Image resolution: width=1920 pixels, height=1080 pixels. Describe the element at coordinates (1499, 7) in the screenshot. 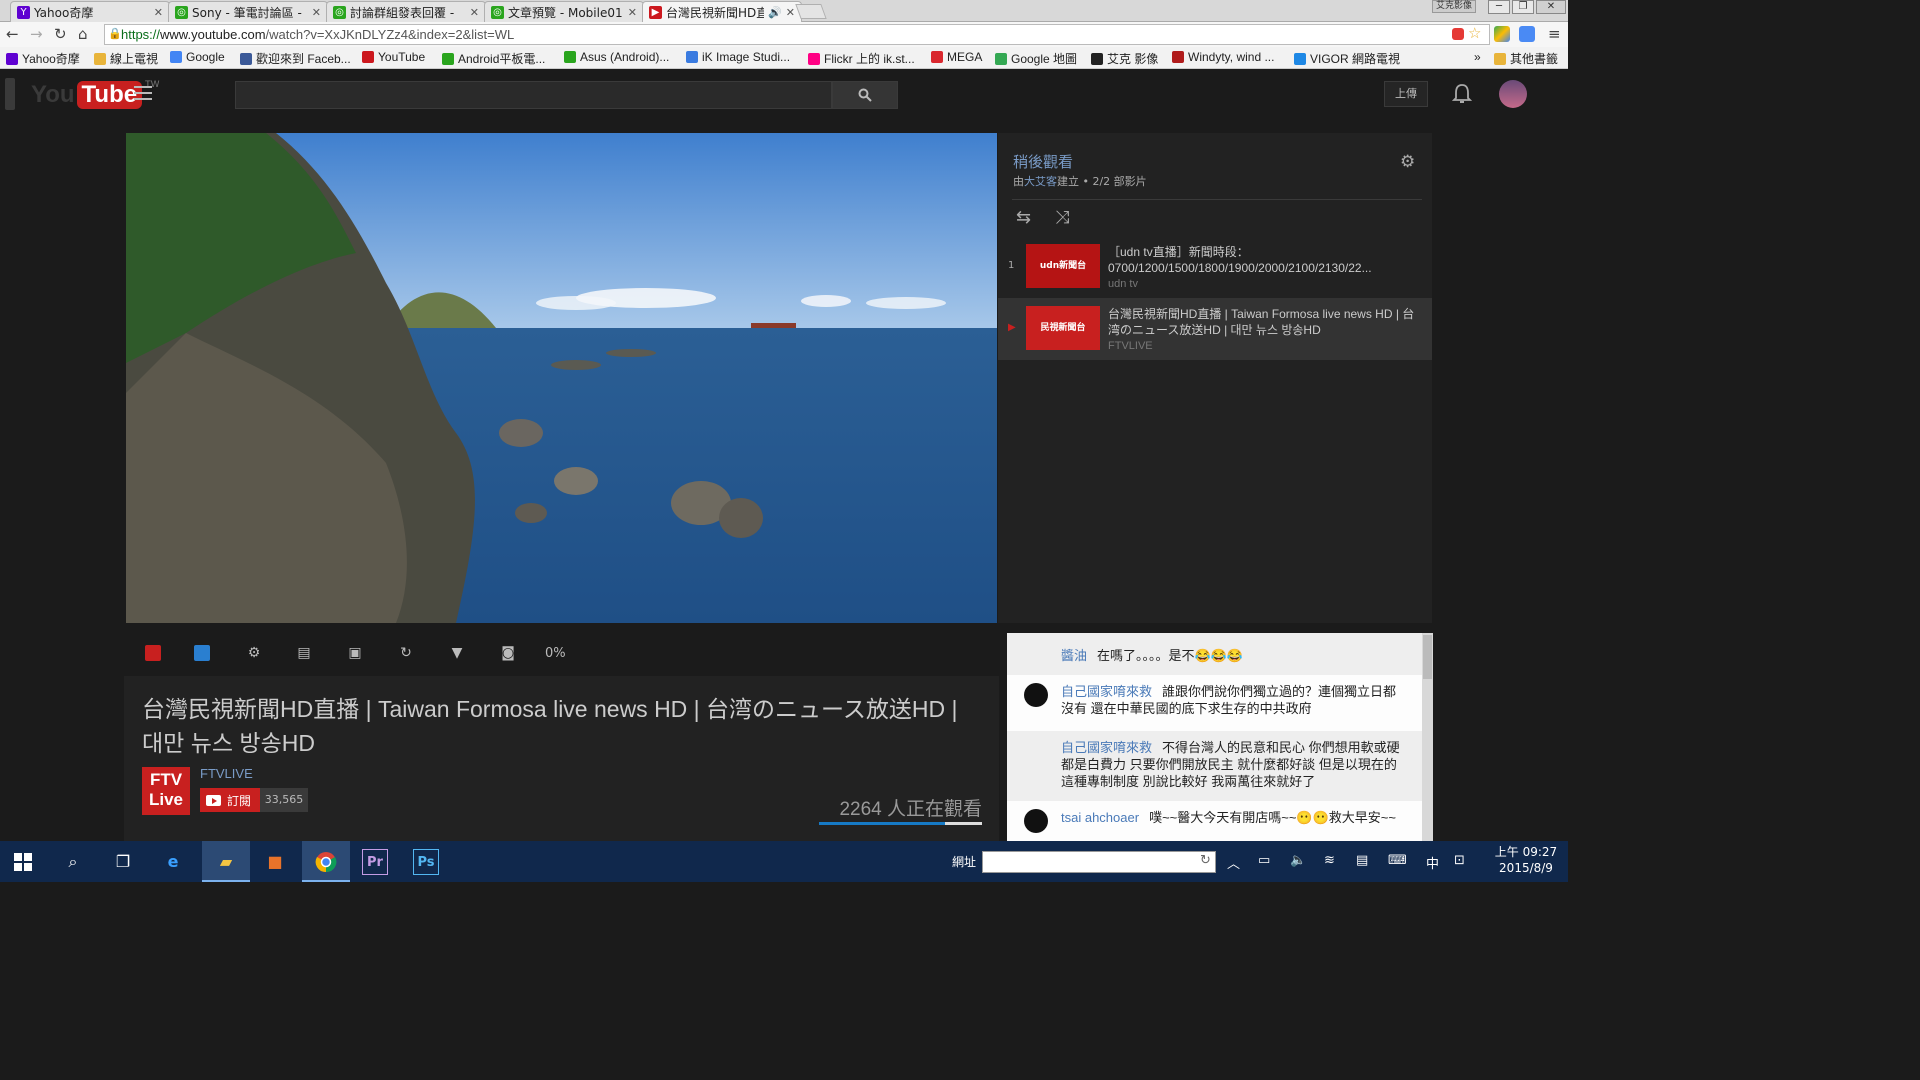

I see `minimize-button: ─` at that location.